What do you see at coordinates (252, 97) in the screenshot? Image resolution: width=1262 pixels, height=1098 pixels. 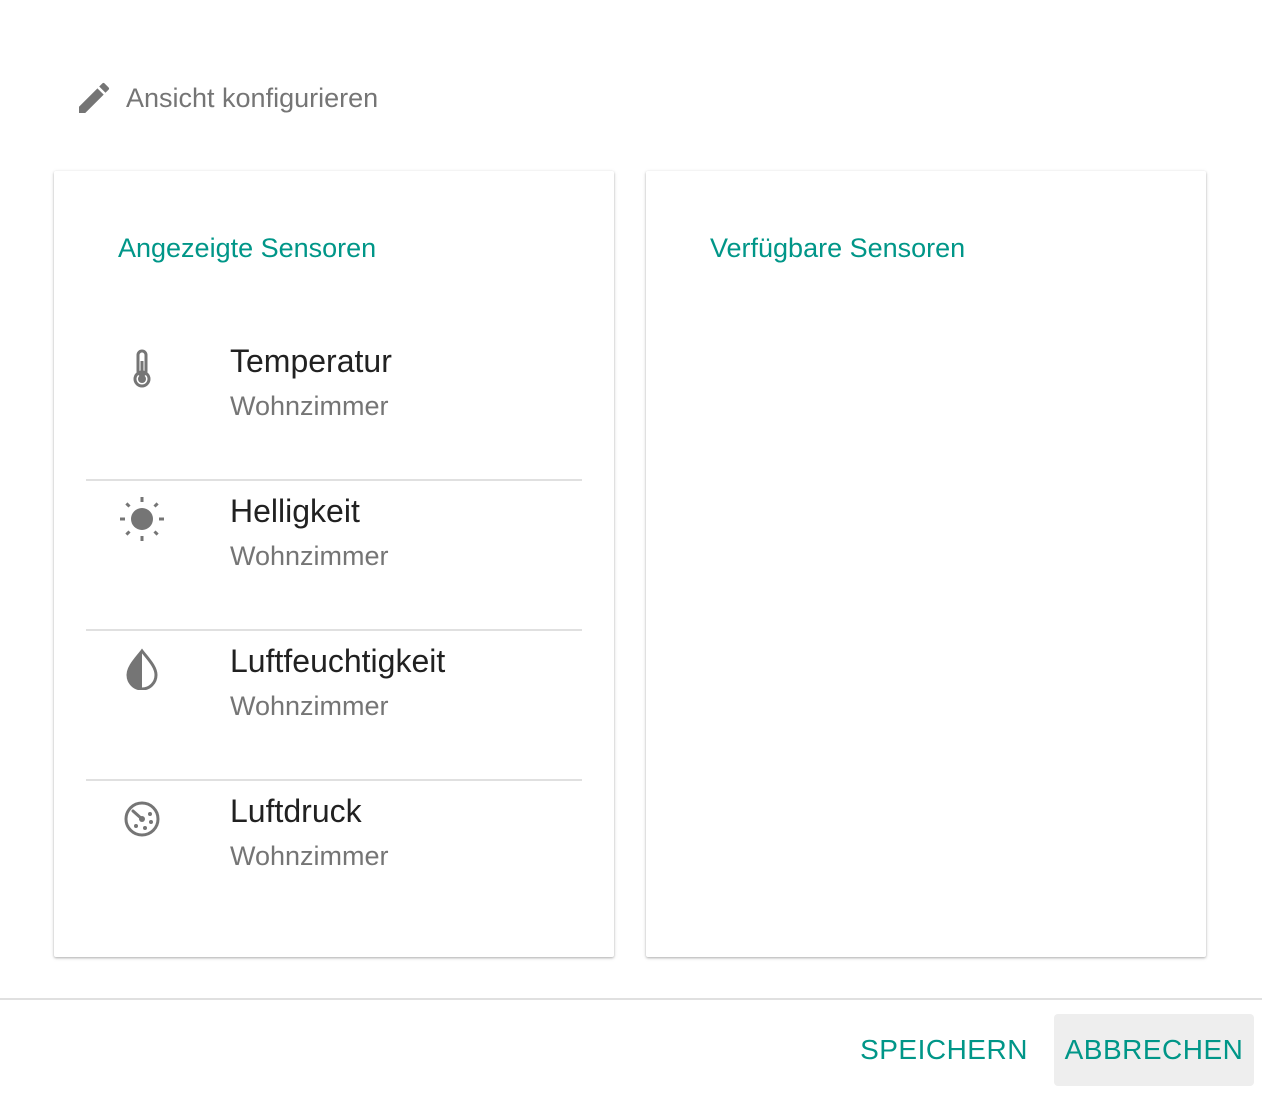 I see `dialog-title: Ansicht konfigurieren` at bounding box center [252, 97].